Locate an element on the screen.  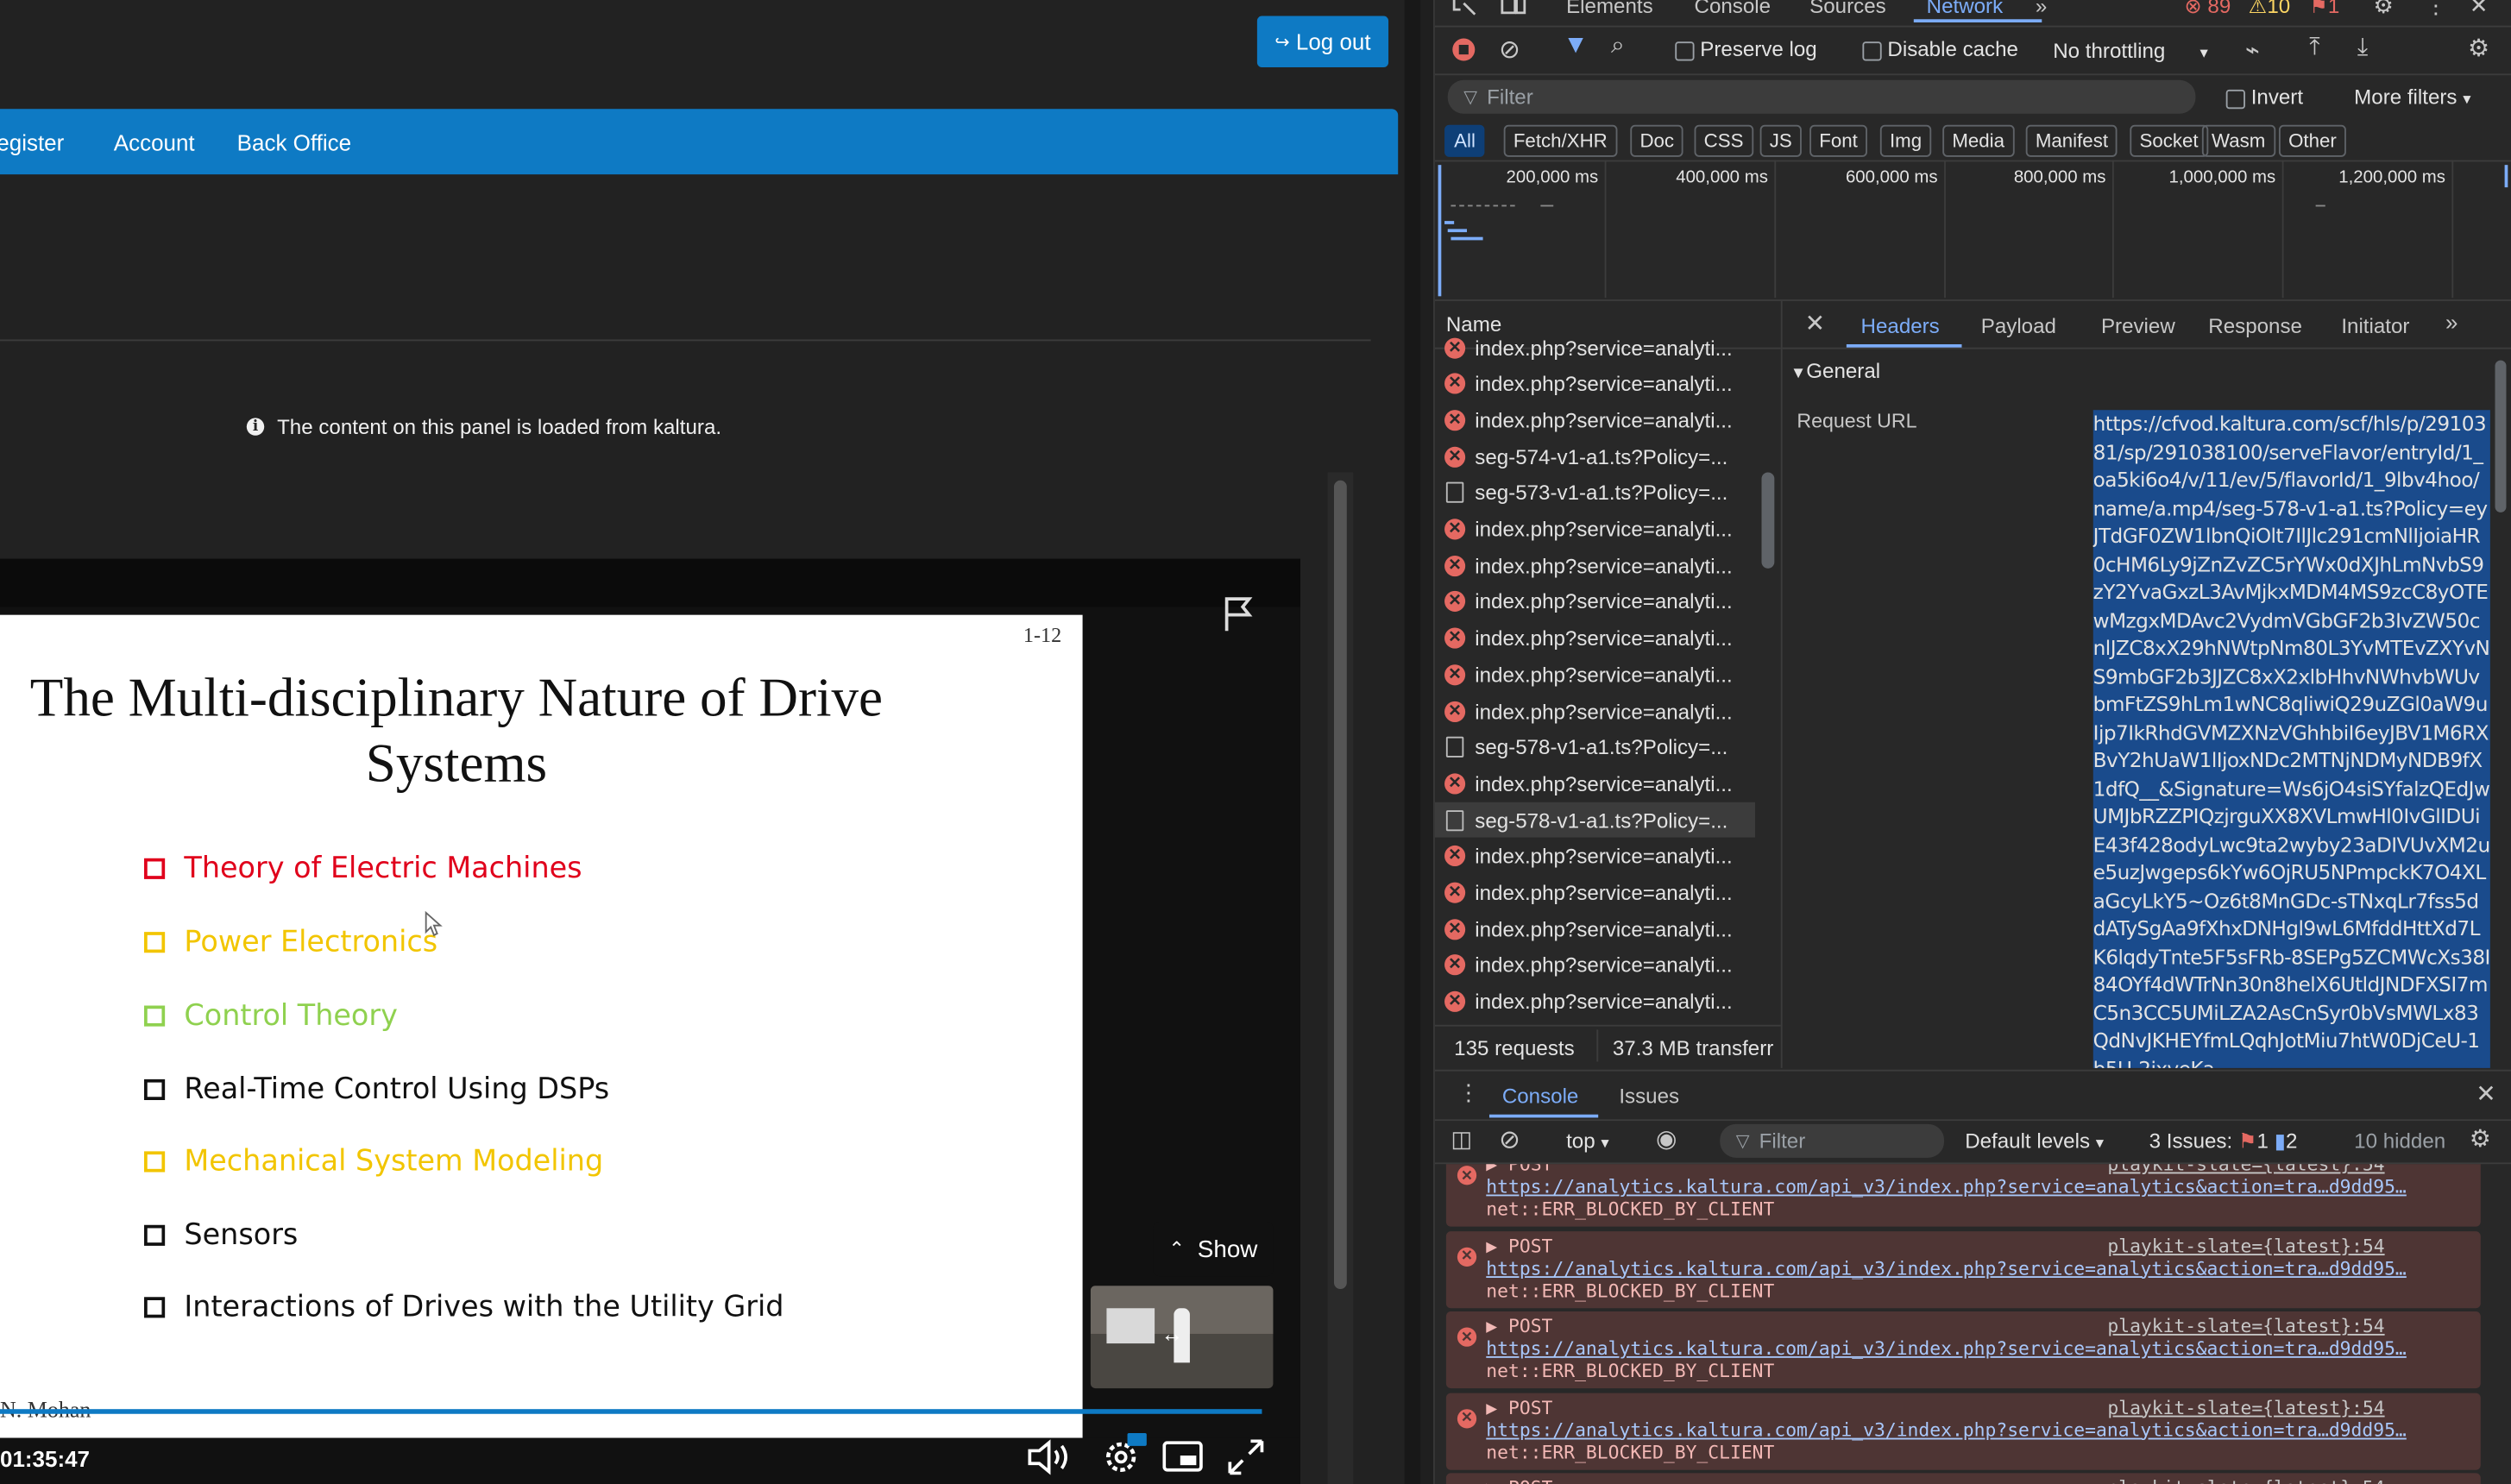
tab-initiator: Initiator is located at coordinates (2375, 326).